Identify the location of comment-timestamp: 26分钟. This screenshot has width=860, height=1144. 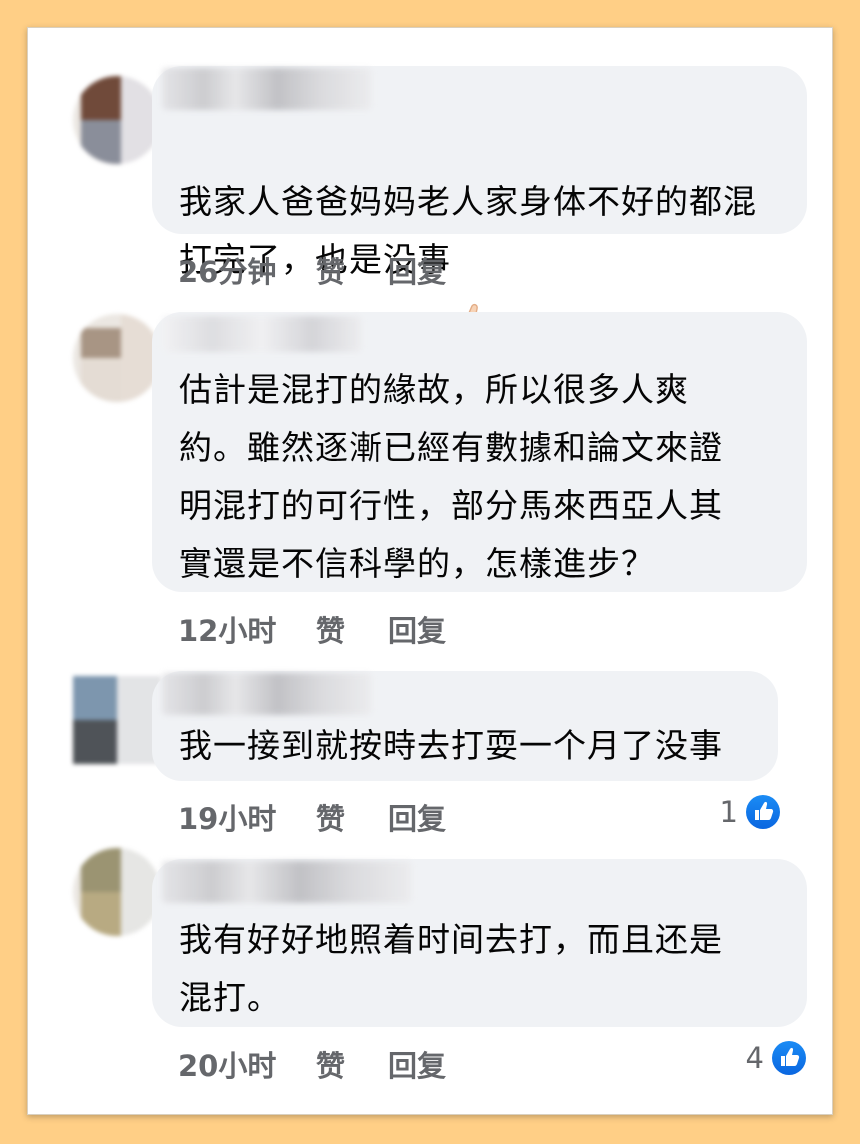
(227, 270).